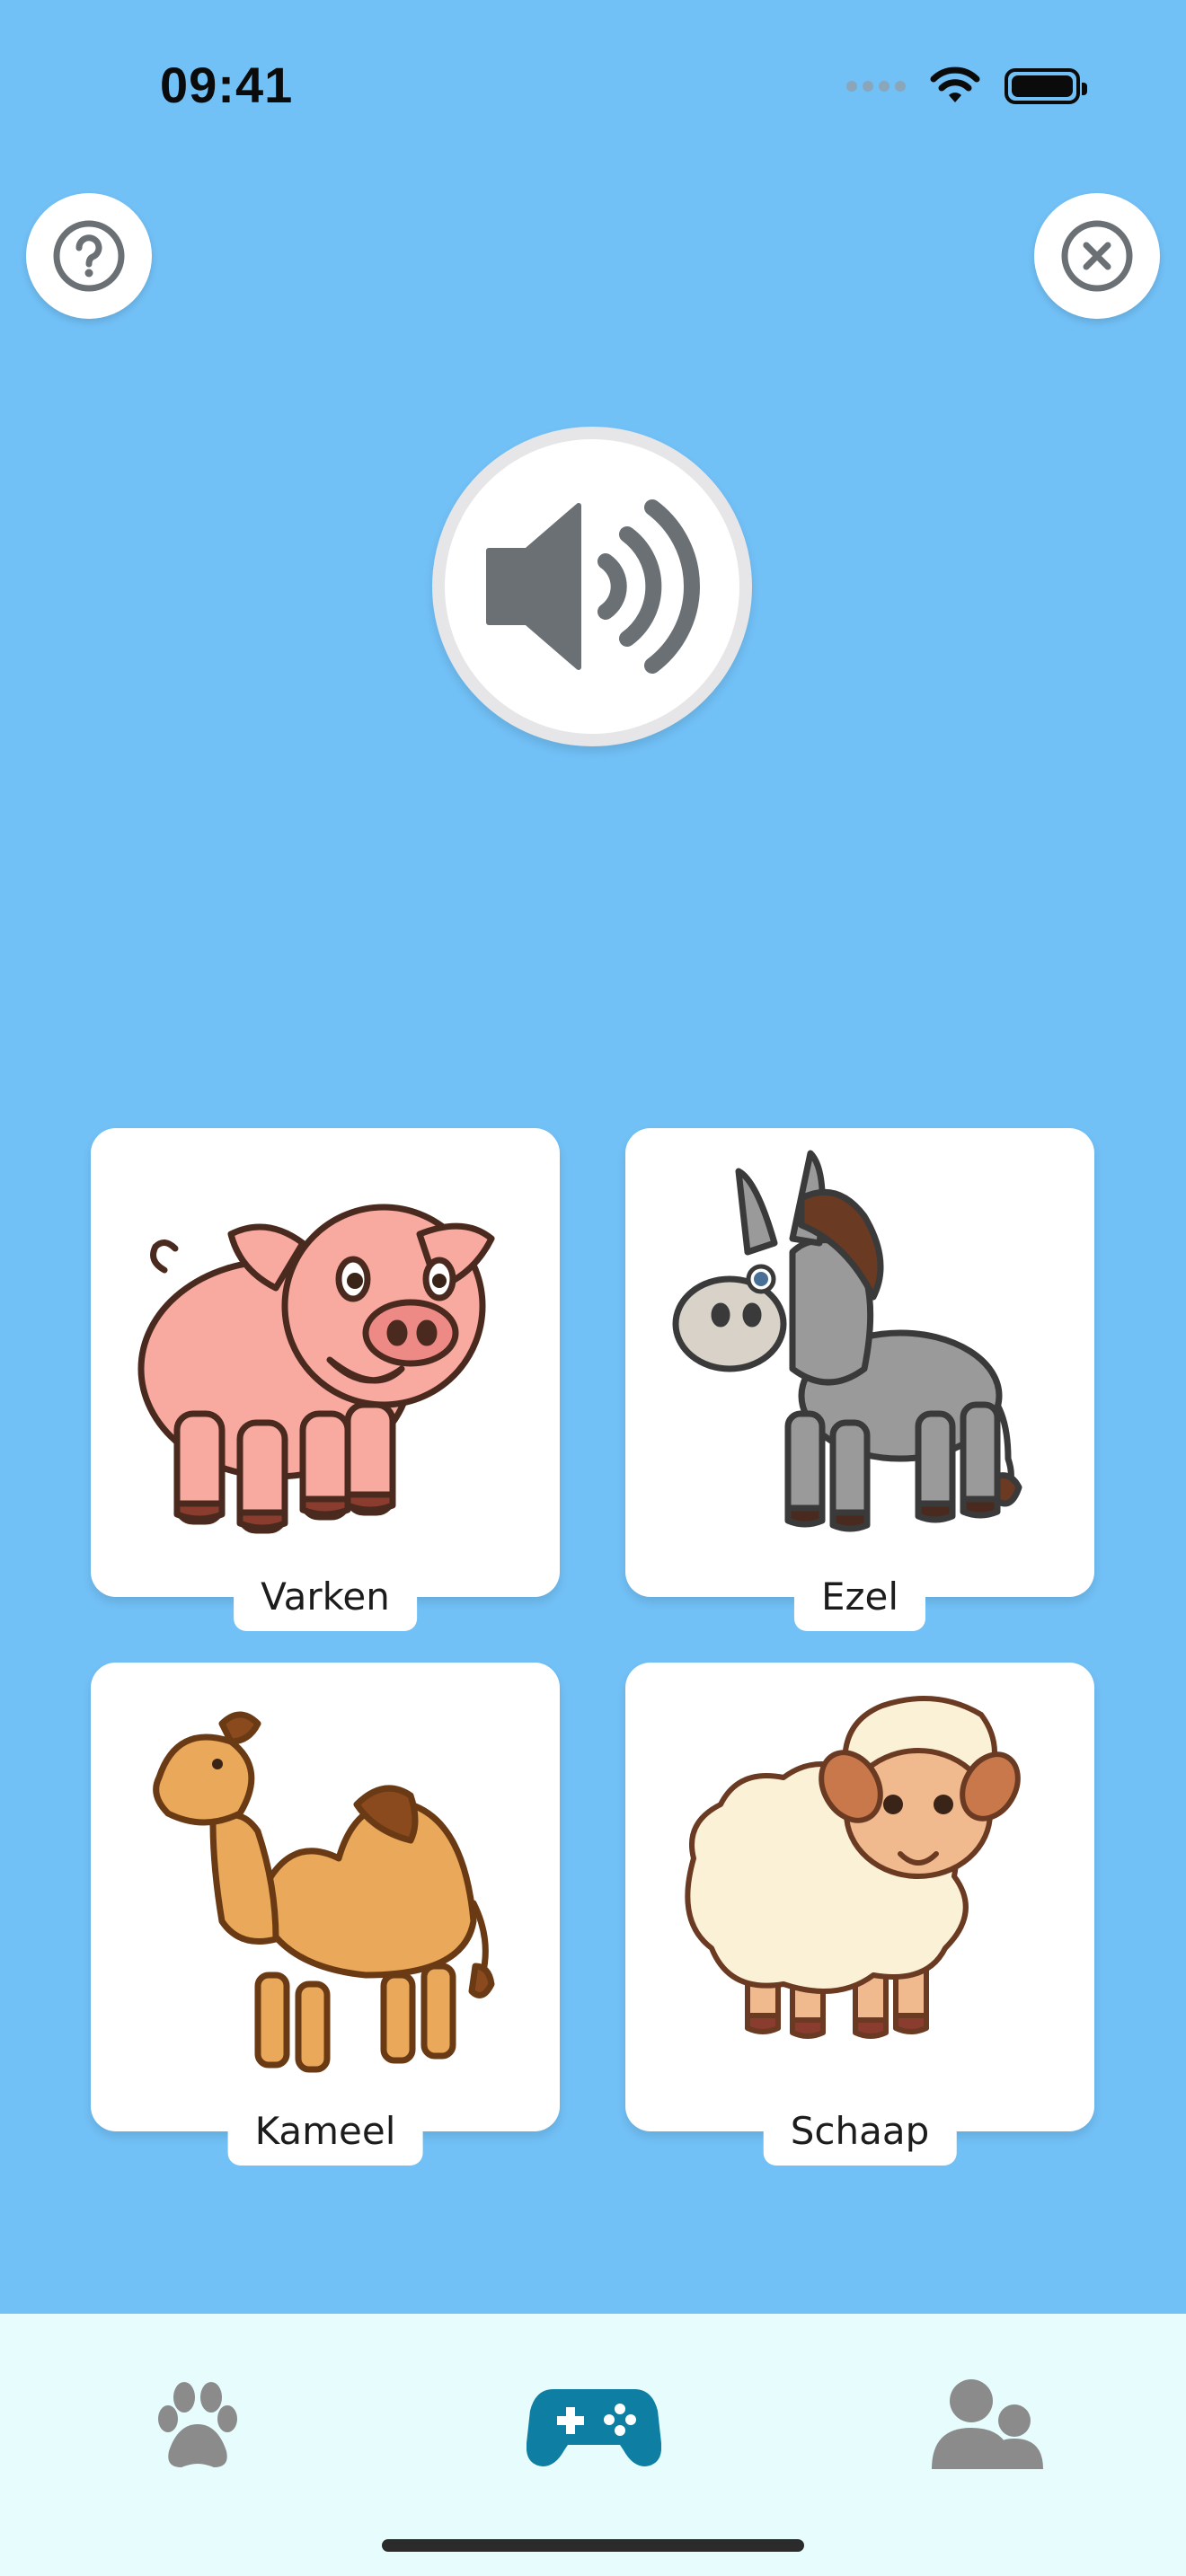 The image size is (1186, 2576). I want to click on card-label: Kameel, so click(325, 2133).